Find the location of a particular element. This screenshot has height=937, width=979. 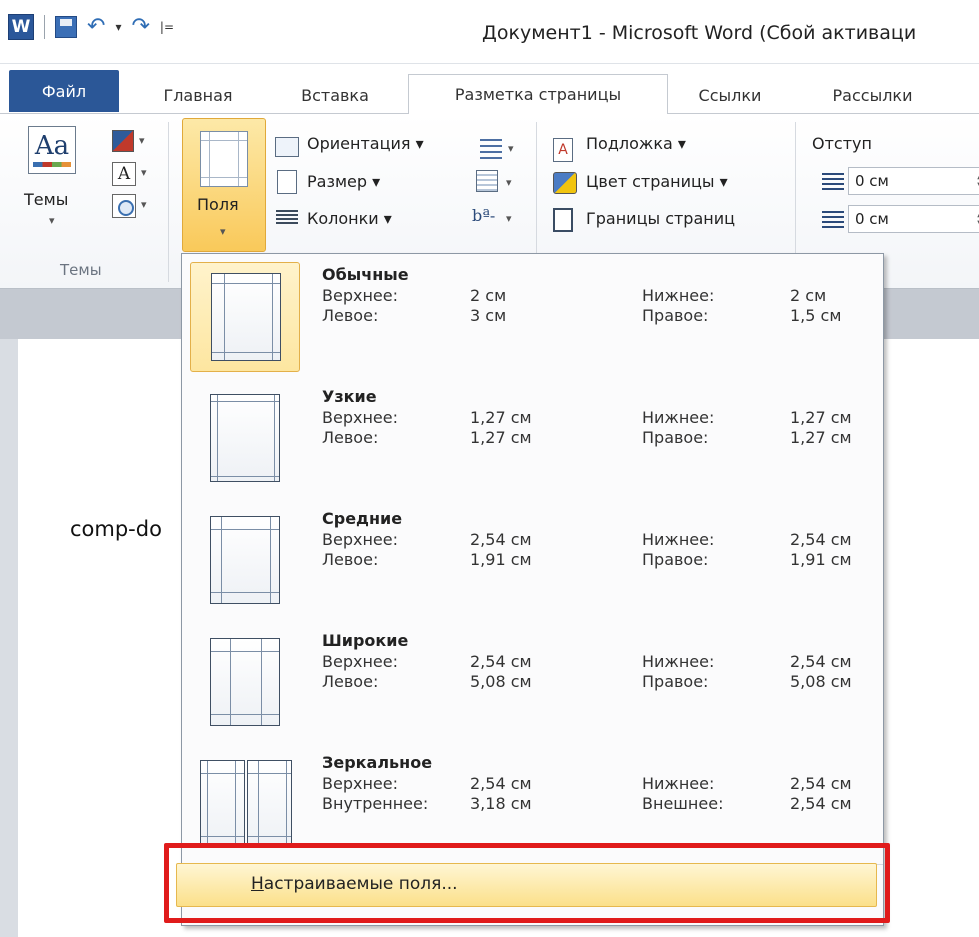

indent-right-input: 0 см ▲▼ is located at coordinates (913, 219).